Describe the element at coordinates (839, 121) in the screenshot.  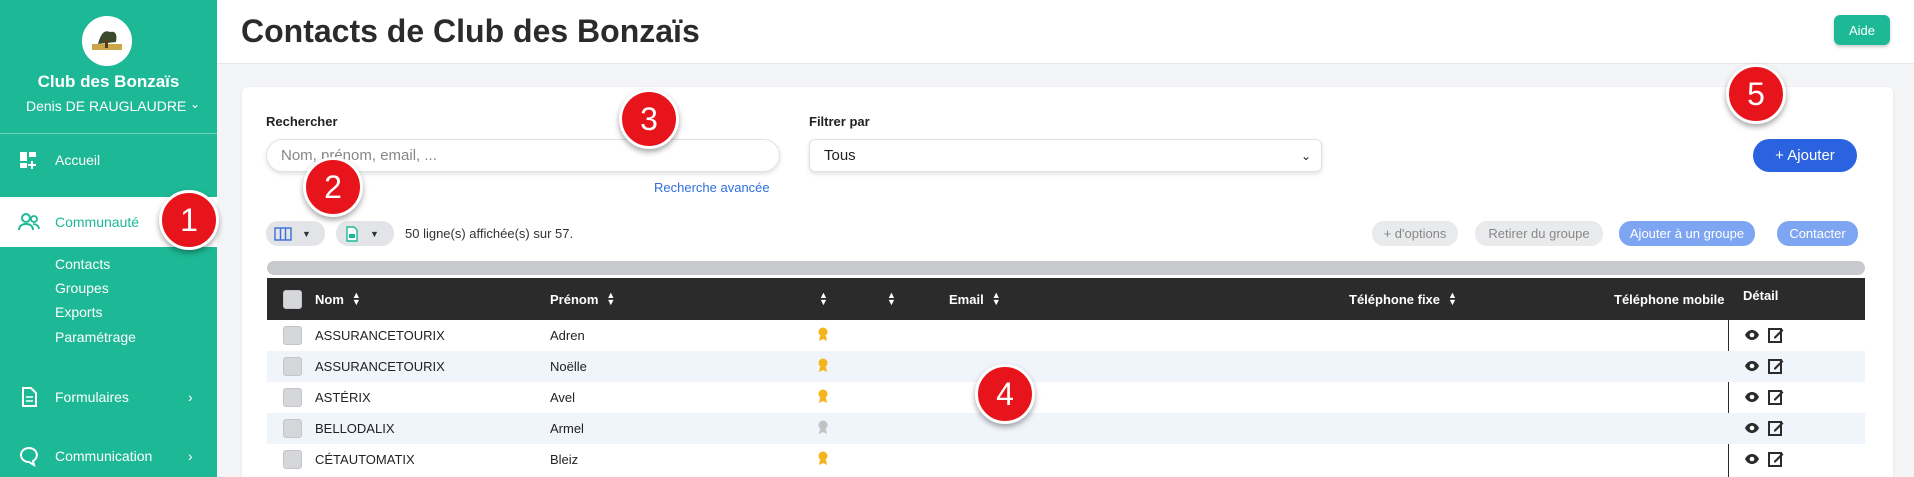
I see `filter-label: Filtrer par` at that location.